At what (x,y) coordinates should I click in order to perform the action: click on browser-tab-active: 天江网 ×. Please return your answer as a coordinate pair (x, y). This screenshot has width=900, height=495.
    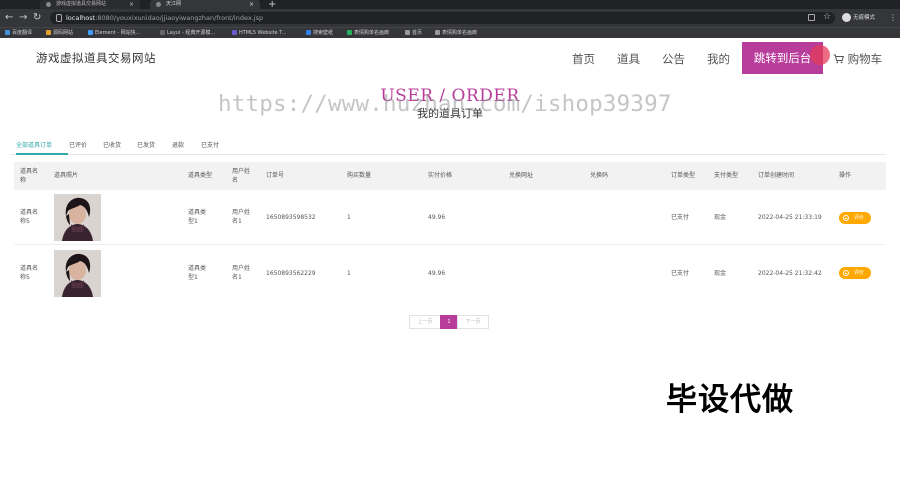
    Looking at the image, I should click on (205, 4).